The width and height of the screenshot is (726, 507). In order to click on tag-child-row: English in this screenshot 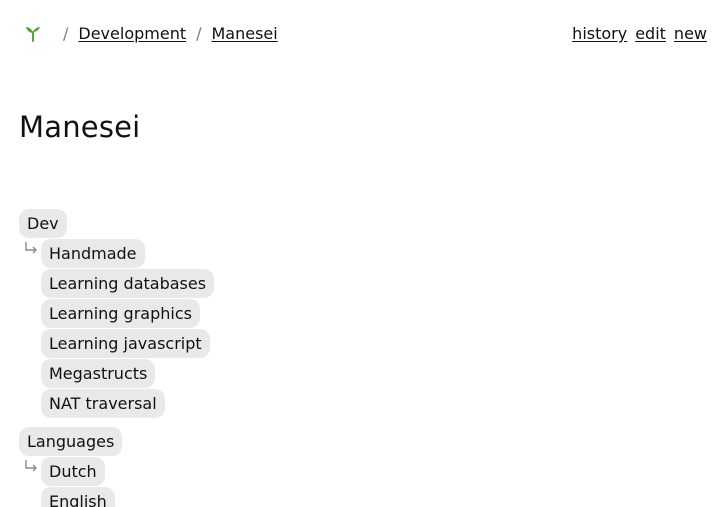, I will do `click(116, 497)`.